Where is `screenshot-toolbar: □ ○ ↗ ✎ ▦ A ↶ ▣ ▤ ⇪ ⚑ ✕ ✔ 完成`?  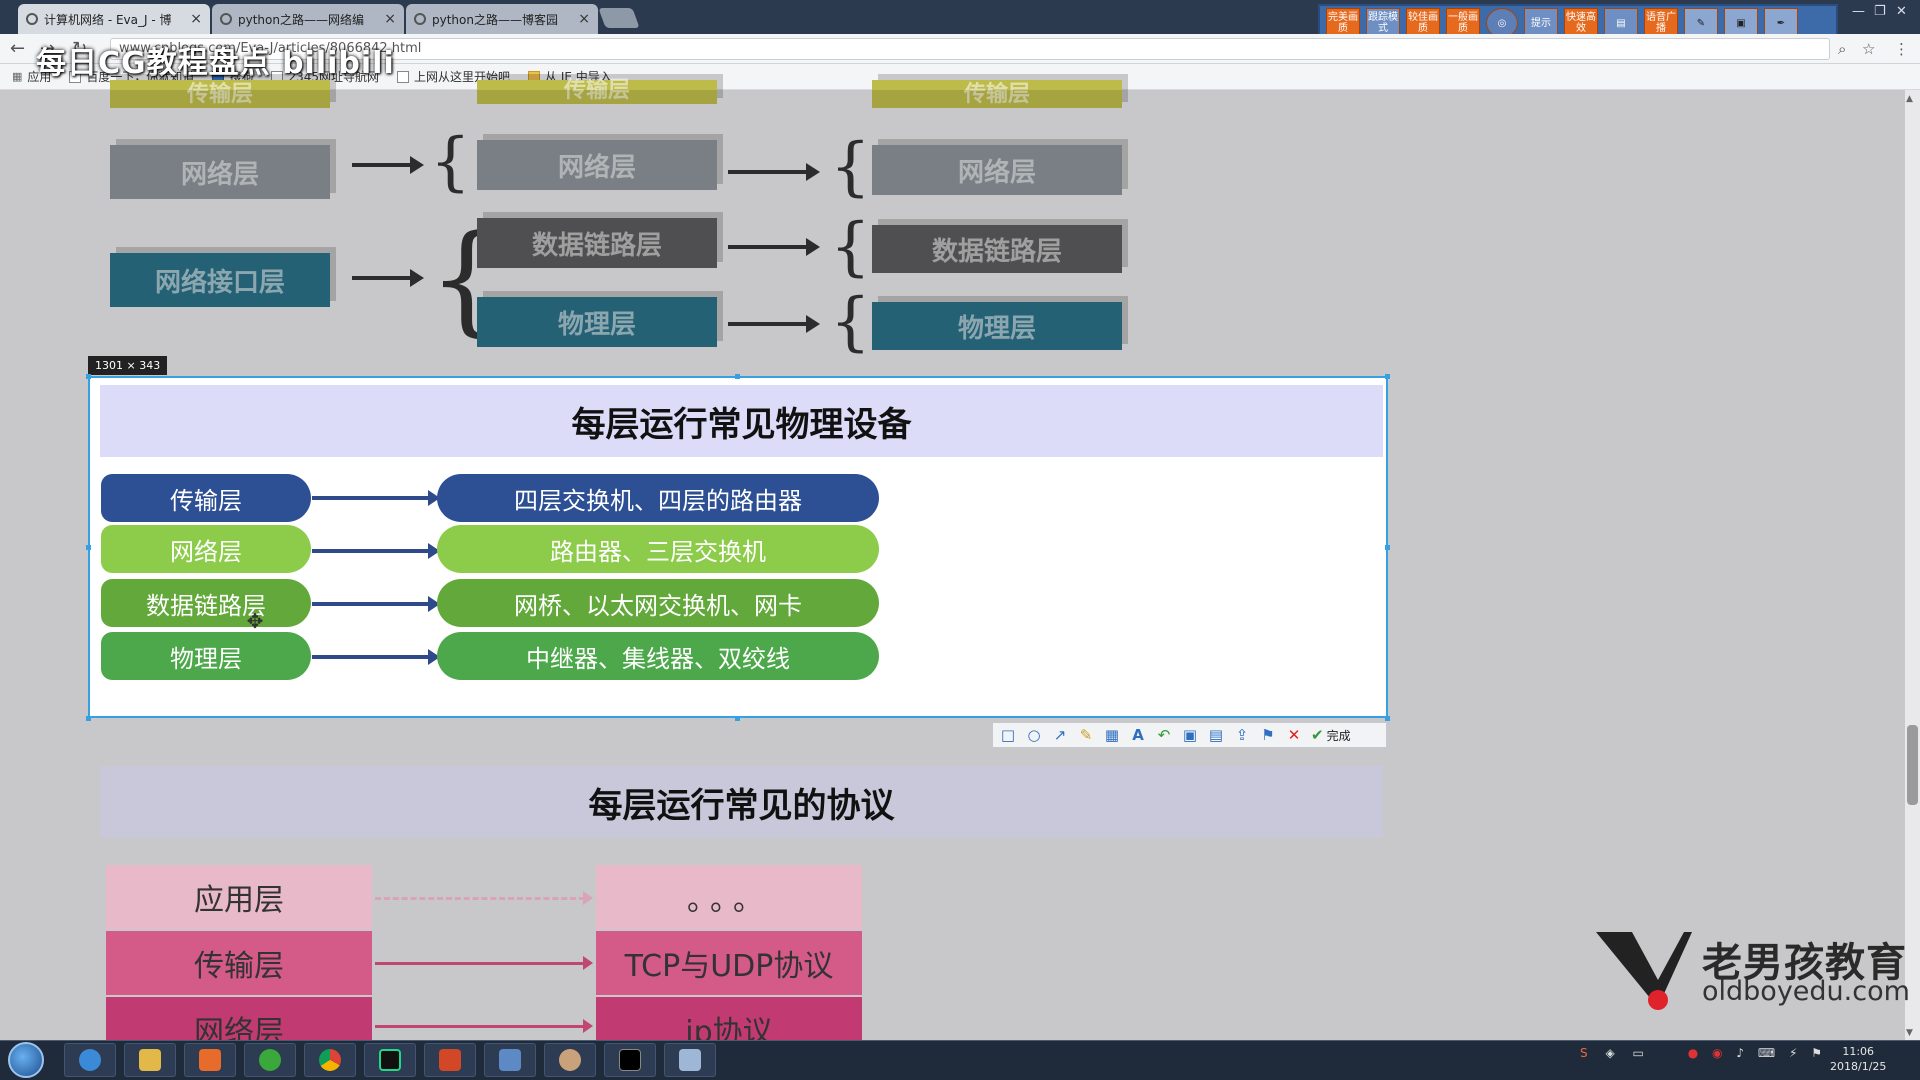 screenshot-toolbar: □ ○ ↗ ✎ ▦ A ↶ ▣ ▤ ⇪ ⚑ ✕ ✔ 完成 is located at coordinates (1189, 735).